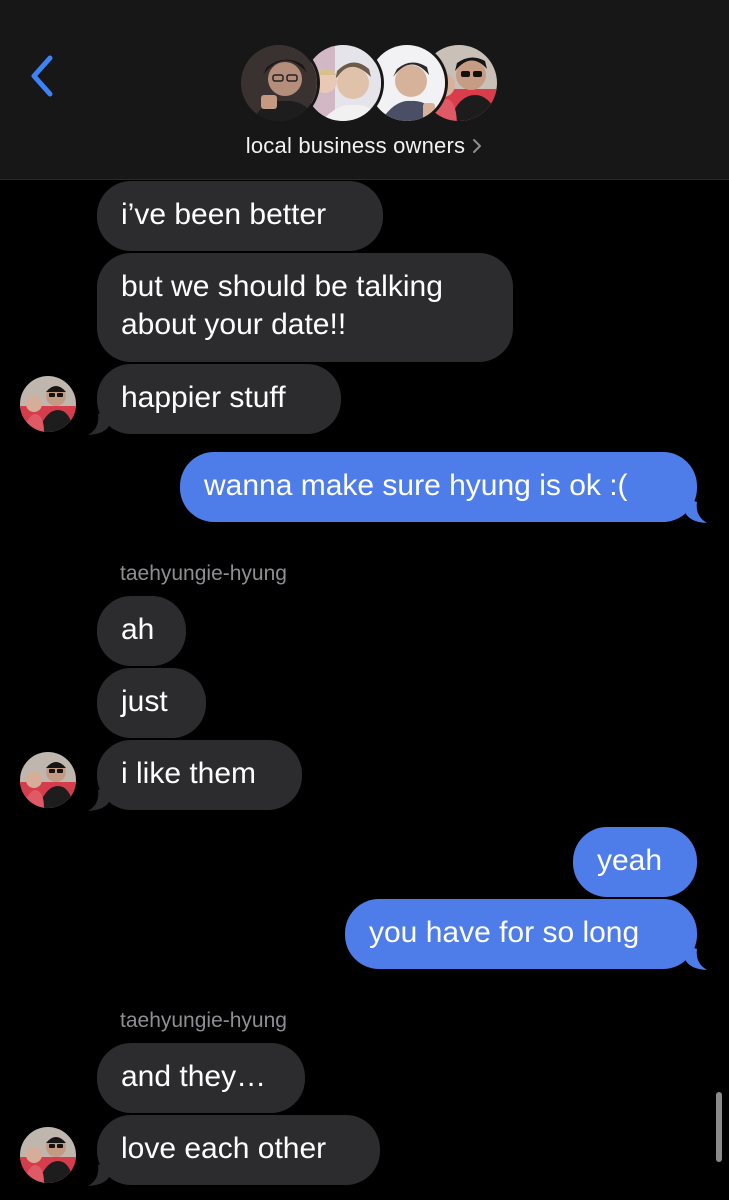  What do you see at coordinates (138, 629) in the screenshot?
I see `message-text: ah` at bounding box center [138, 629].